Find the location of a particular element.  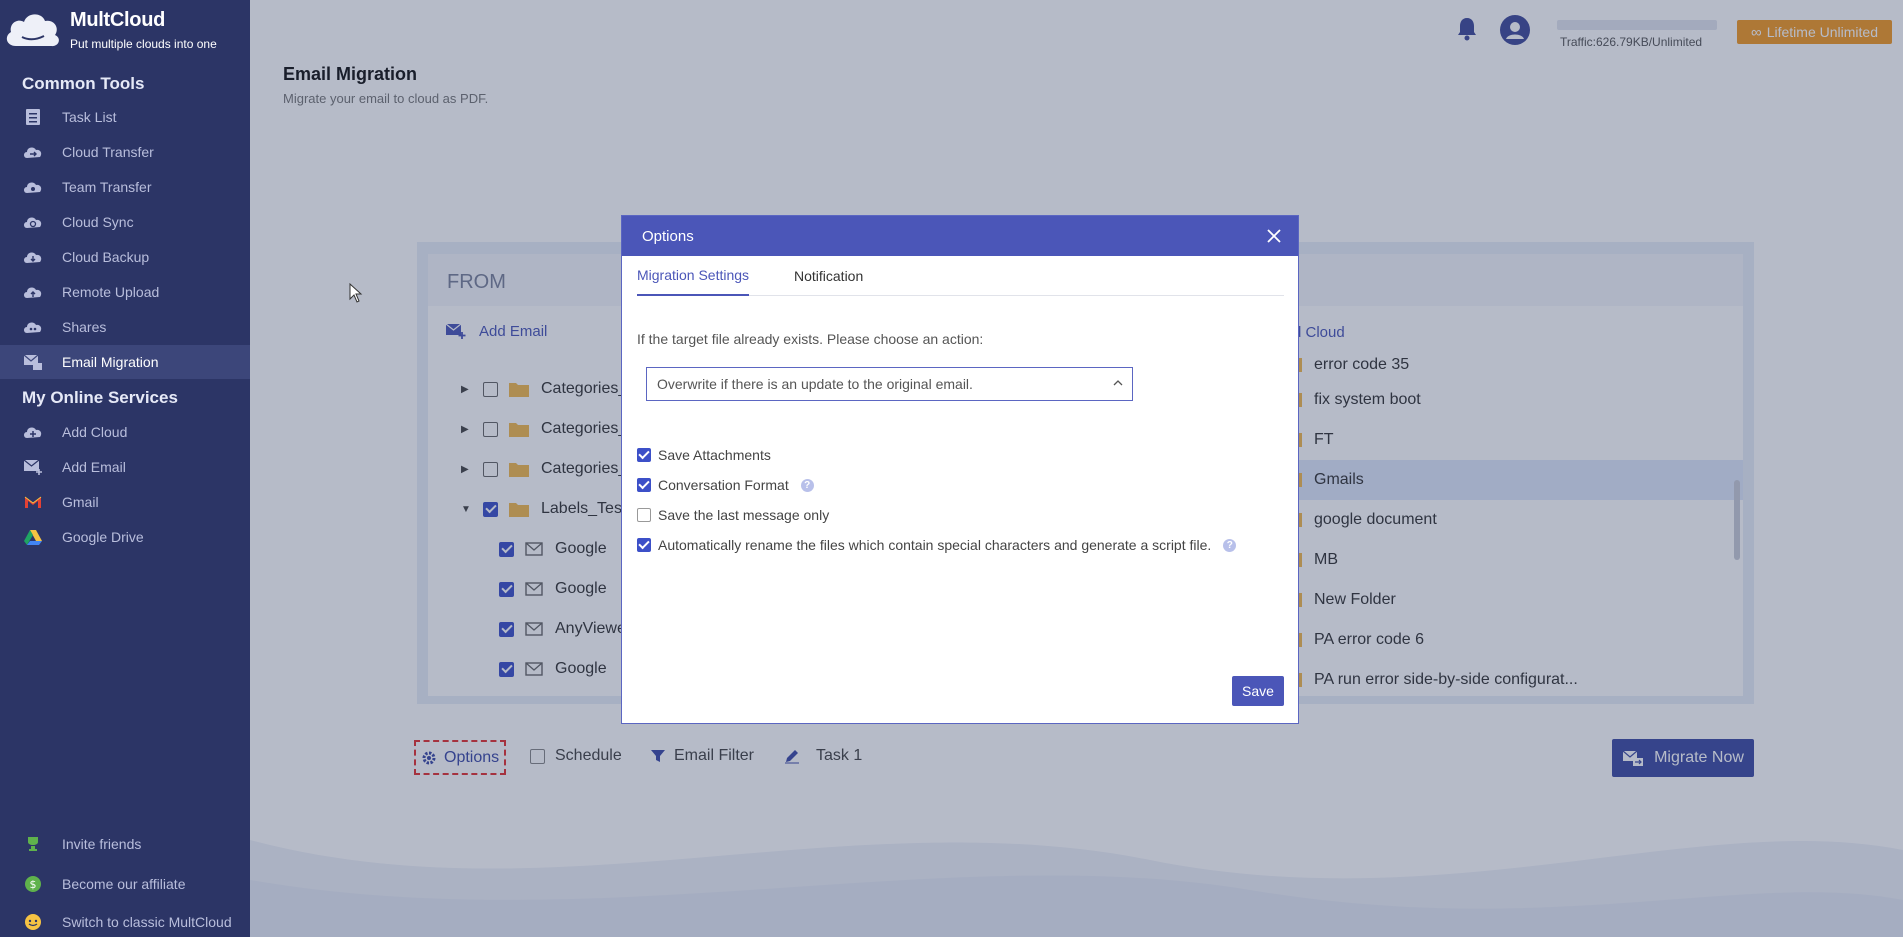

multcloud-logo-icon is located at coordinates (32, 30).